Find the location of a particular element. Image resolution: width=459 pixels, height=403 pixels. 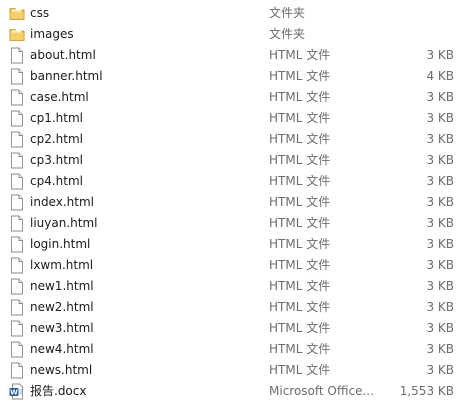

file-row: cp1.html HTML 文件 3 KB is located at coordinates (229, 118).